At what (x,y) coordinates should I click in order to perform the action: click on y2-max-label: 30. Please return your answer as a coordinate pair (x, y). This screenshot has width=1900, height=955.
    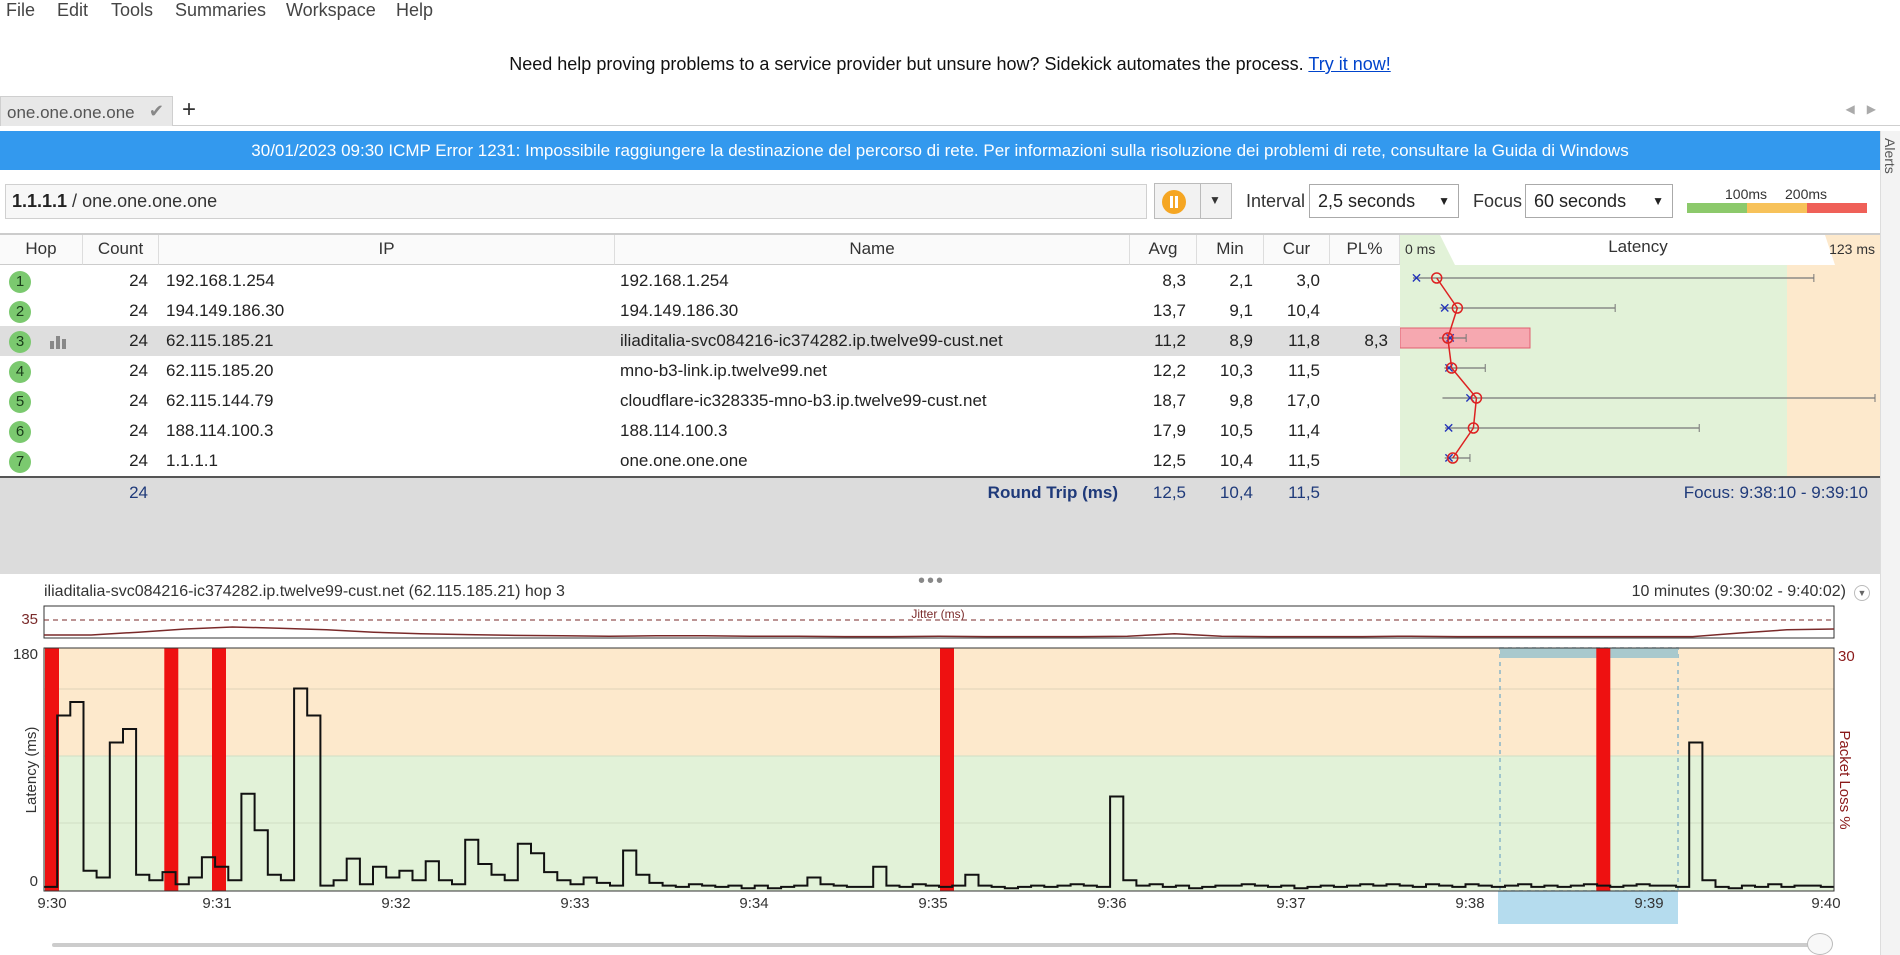
    Looking at the image, I should click on (1846, 656).